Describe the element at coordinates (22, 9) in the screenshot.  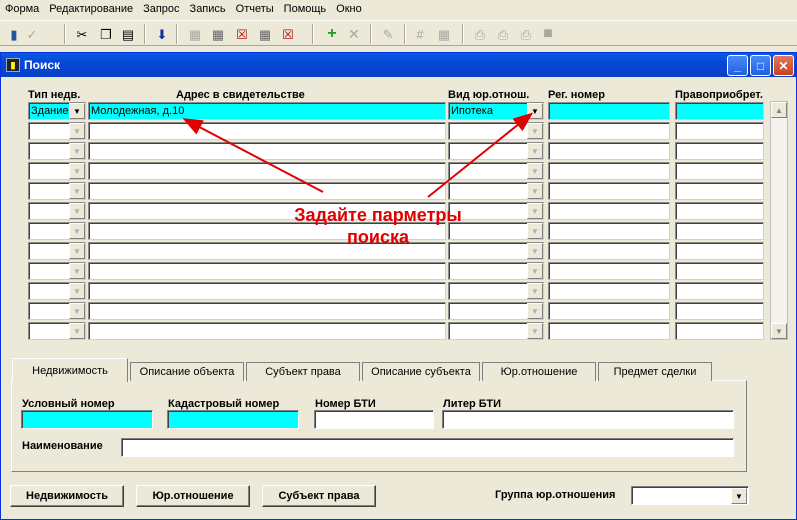
I see `menu-form: Форма` at that location.